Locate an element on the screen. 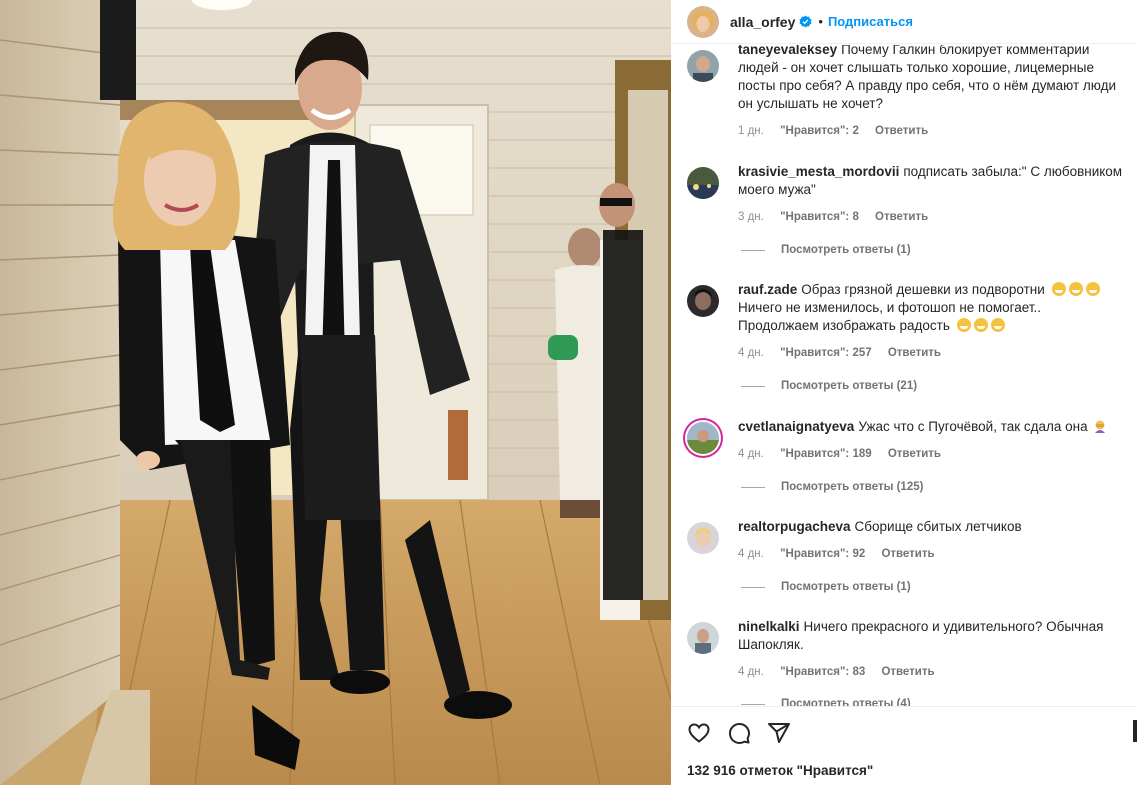 The image size is (1137, 785). comment-username: cvetlanaignatyeva is located at coordinates (796, 426).